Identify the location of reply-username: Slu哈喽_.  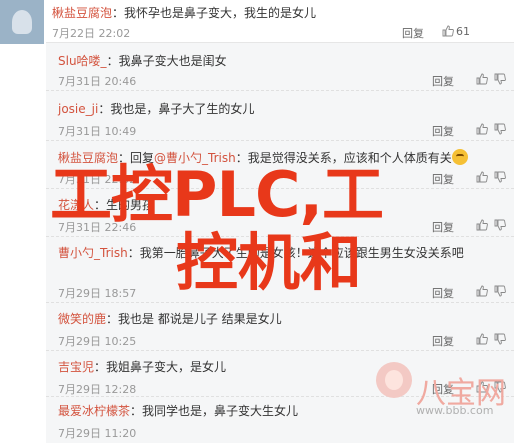
(82, 61).